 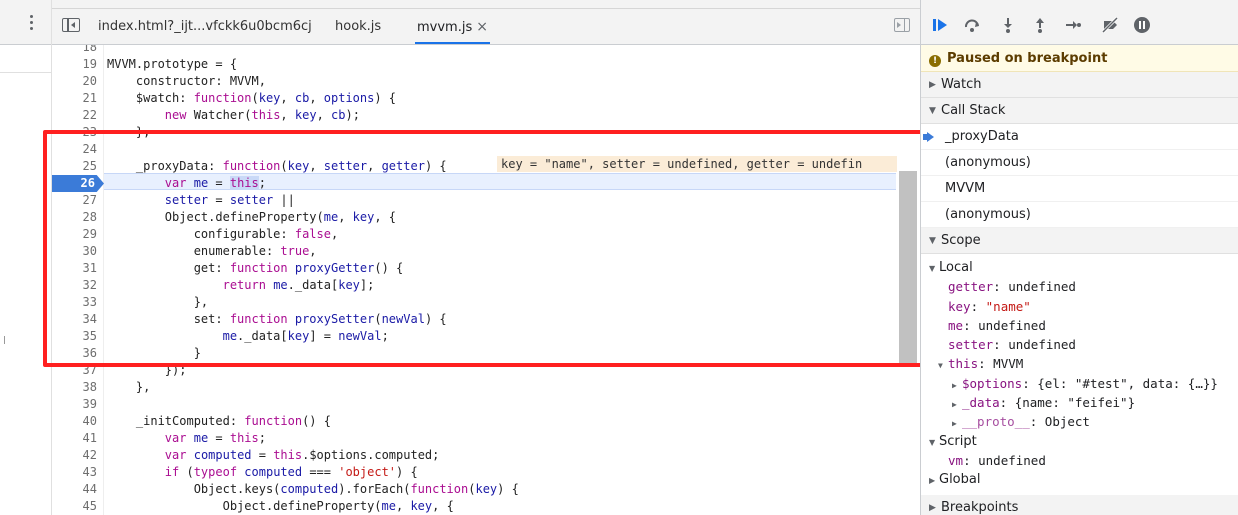 What do you see at coordinates (77, 438) in the screenshot?
I see `line-number: 41` at bounding box center [77, 438].